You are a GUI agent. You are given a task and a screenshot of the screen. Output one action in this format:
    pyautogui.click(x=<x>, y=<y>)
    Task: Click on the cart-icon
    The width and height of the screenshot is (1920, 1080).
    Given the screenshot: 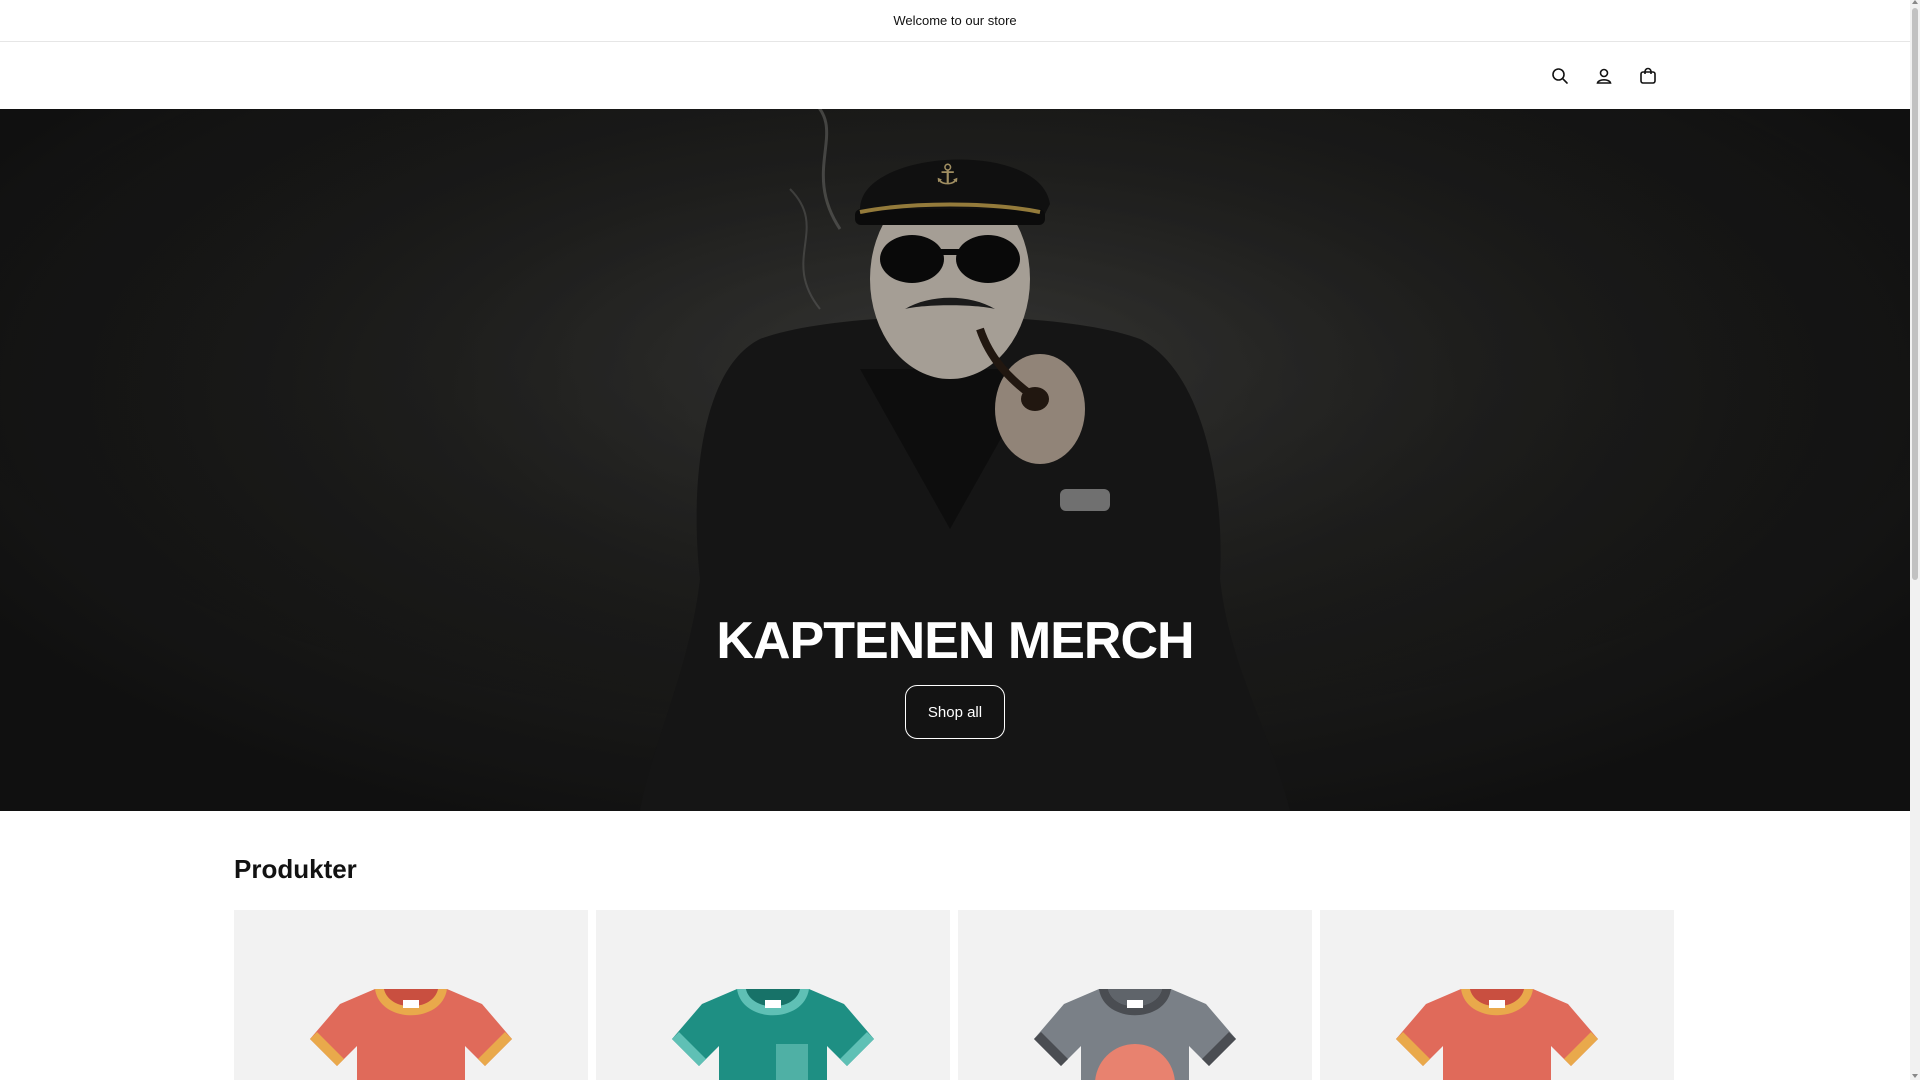 What is the action you would take?
    pyautogui.click(x=1648, y=76)
    